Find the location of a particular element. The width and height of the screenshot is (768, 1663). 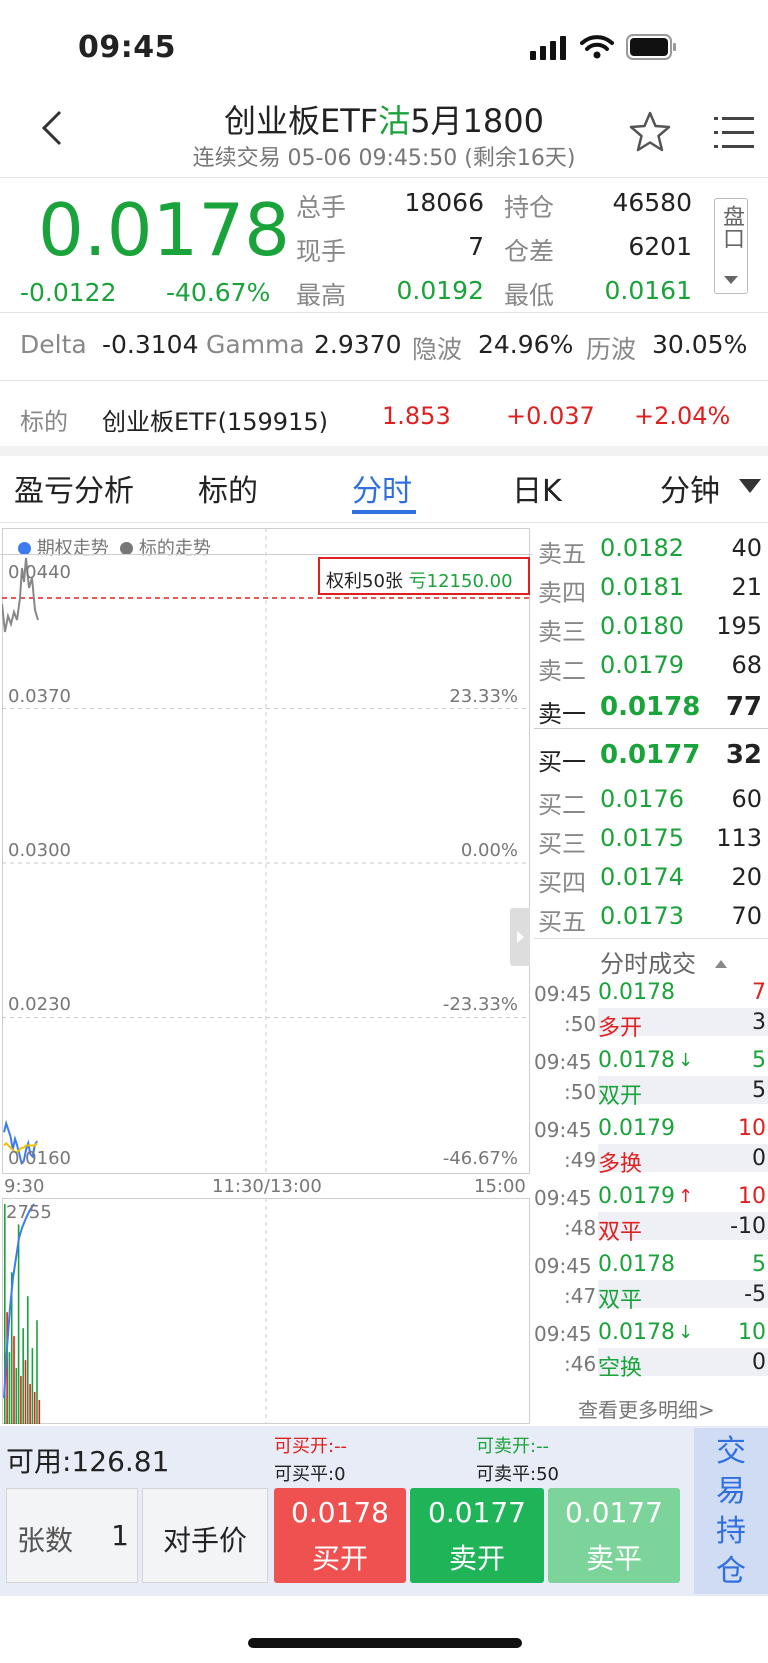

iv-label: 隐波 is located at coordinates (437, 349).